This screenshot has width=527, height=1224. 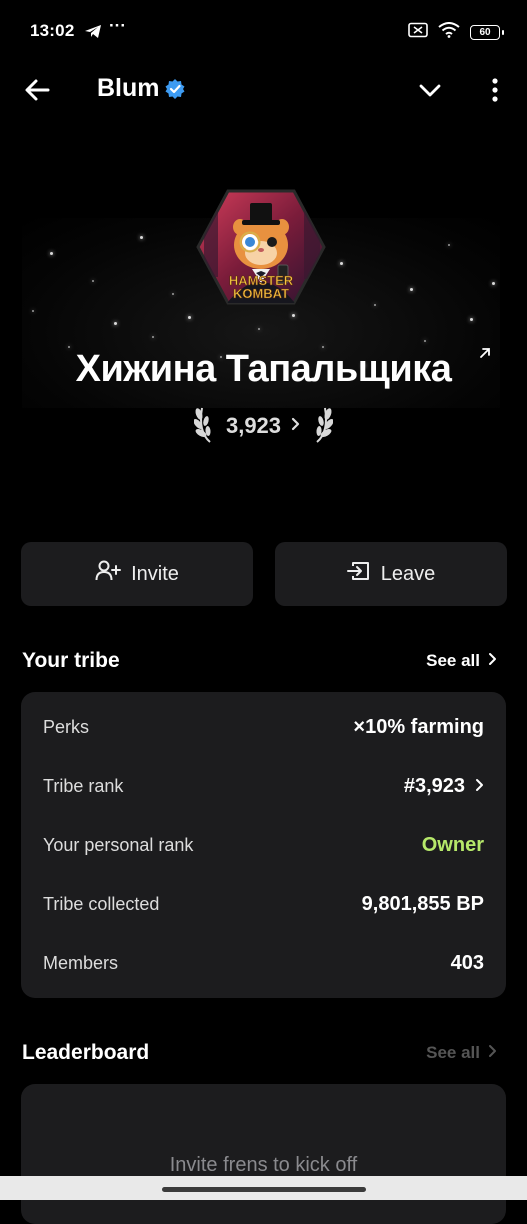 I want to click on exit-icon, so click(x=358, y=574).